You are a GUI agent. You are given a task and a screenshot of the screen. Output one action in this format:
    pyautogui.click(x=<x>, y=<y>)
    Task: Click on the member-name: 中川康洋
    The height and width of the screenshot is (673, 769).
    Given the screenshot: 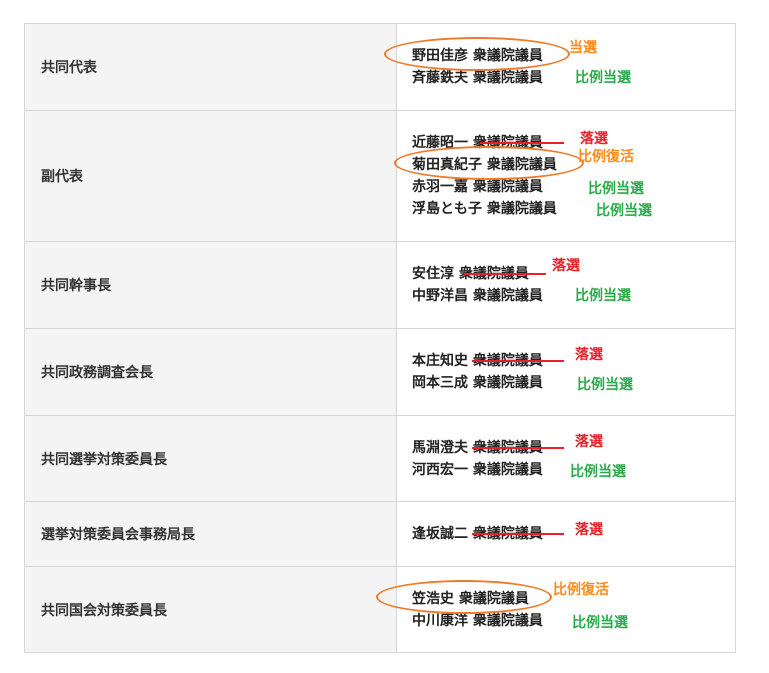 What is the action you would take?
    pyautogui.click(x=442, y=620)
    